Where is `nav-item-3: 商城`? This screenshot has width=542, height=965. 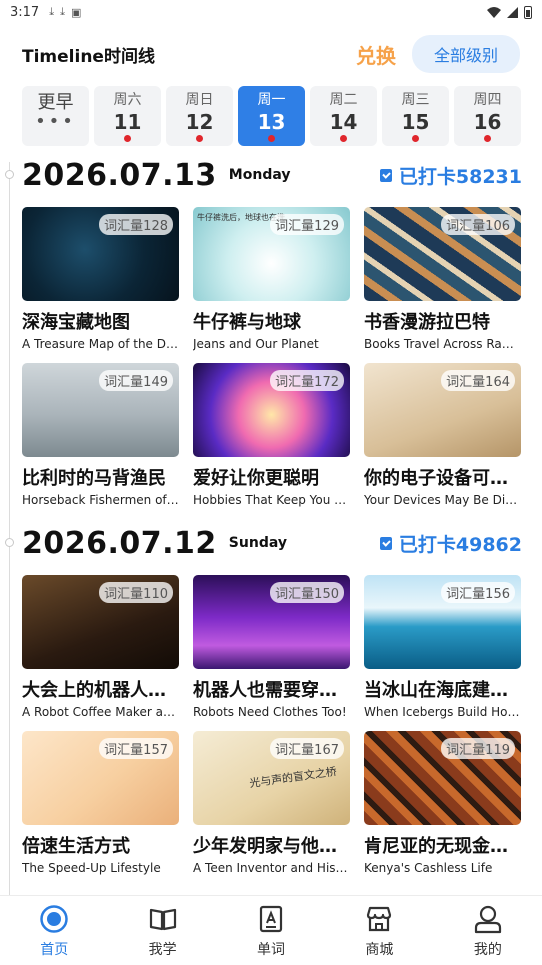 nav-item-3: 商城 is located at coordinates (379, 930).